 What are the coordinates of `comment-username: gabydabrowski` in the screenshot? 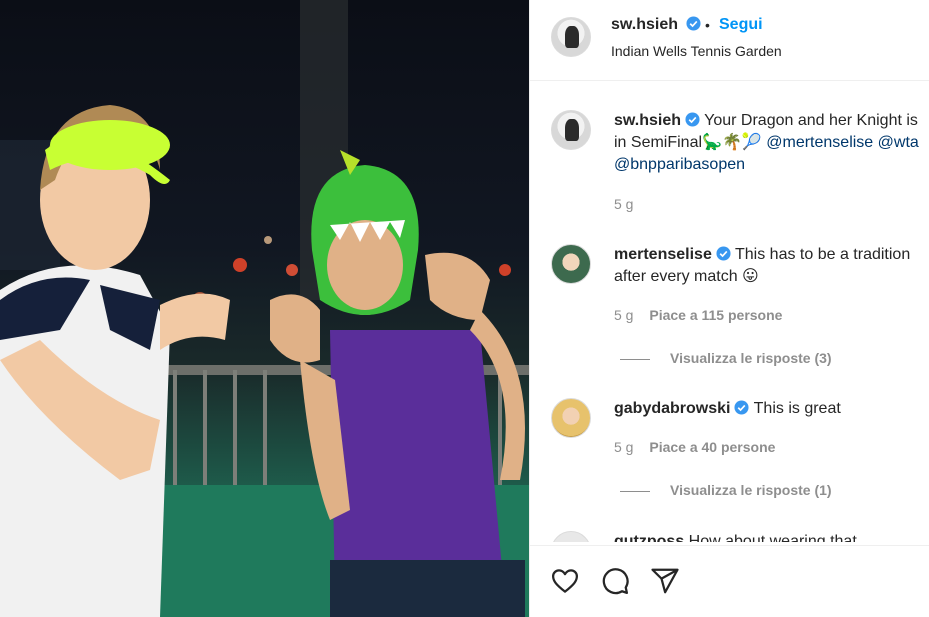 It's located at (672, 408).